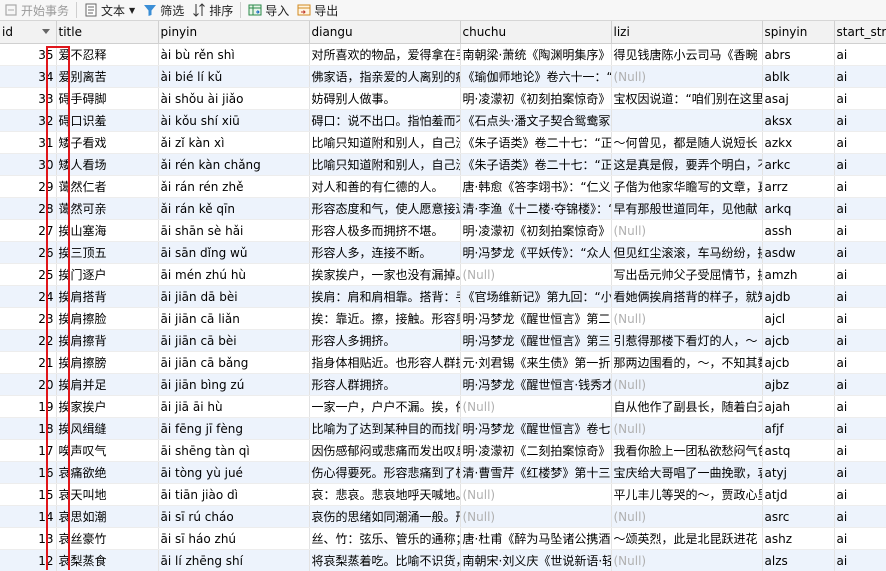 Image resolution: width=886 pixels, height=571 pixels. I want to click on sort-button: 排序, so click(212, 10).